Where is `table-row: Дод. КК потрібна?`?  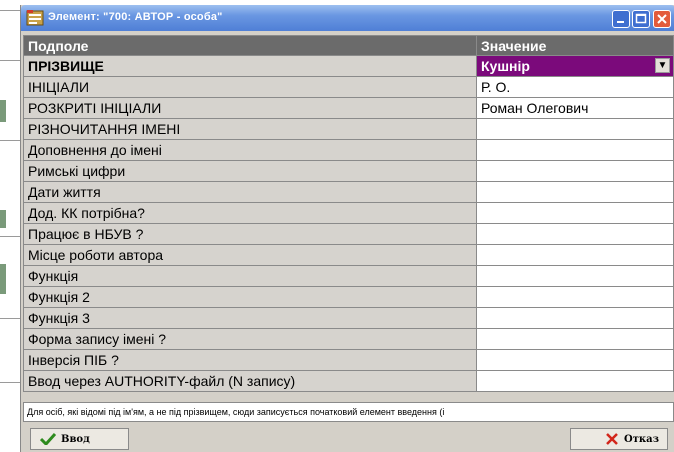
table-row: Дод. КК потрібна? is located at coordinates (348, 213).